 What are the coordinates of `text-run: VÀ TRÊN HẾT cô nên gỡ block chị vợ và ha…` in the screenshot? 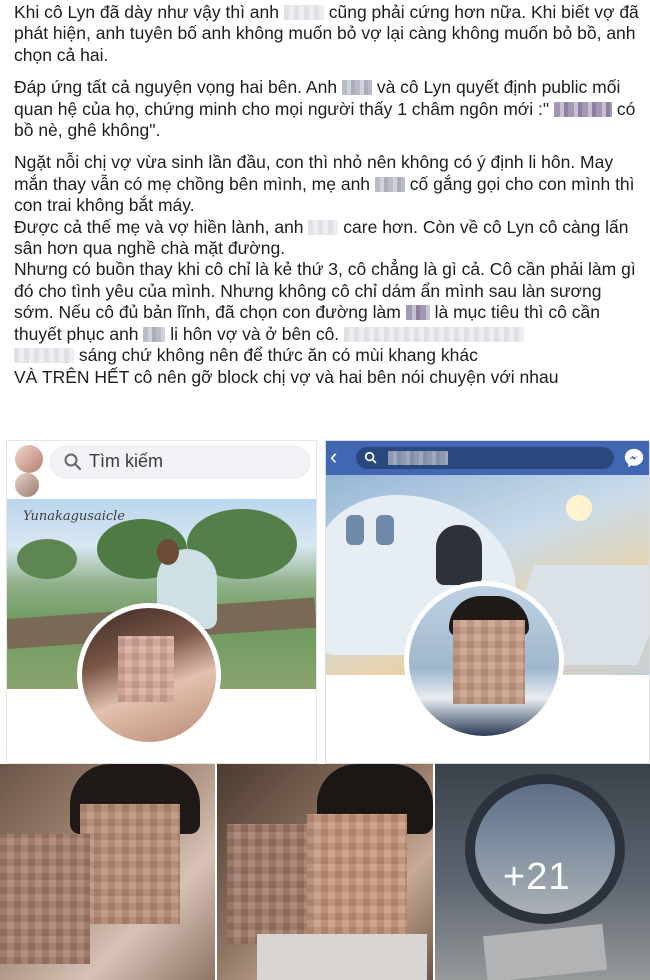 It's located at (286, 376).